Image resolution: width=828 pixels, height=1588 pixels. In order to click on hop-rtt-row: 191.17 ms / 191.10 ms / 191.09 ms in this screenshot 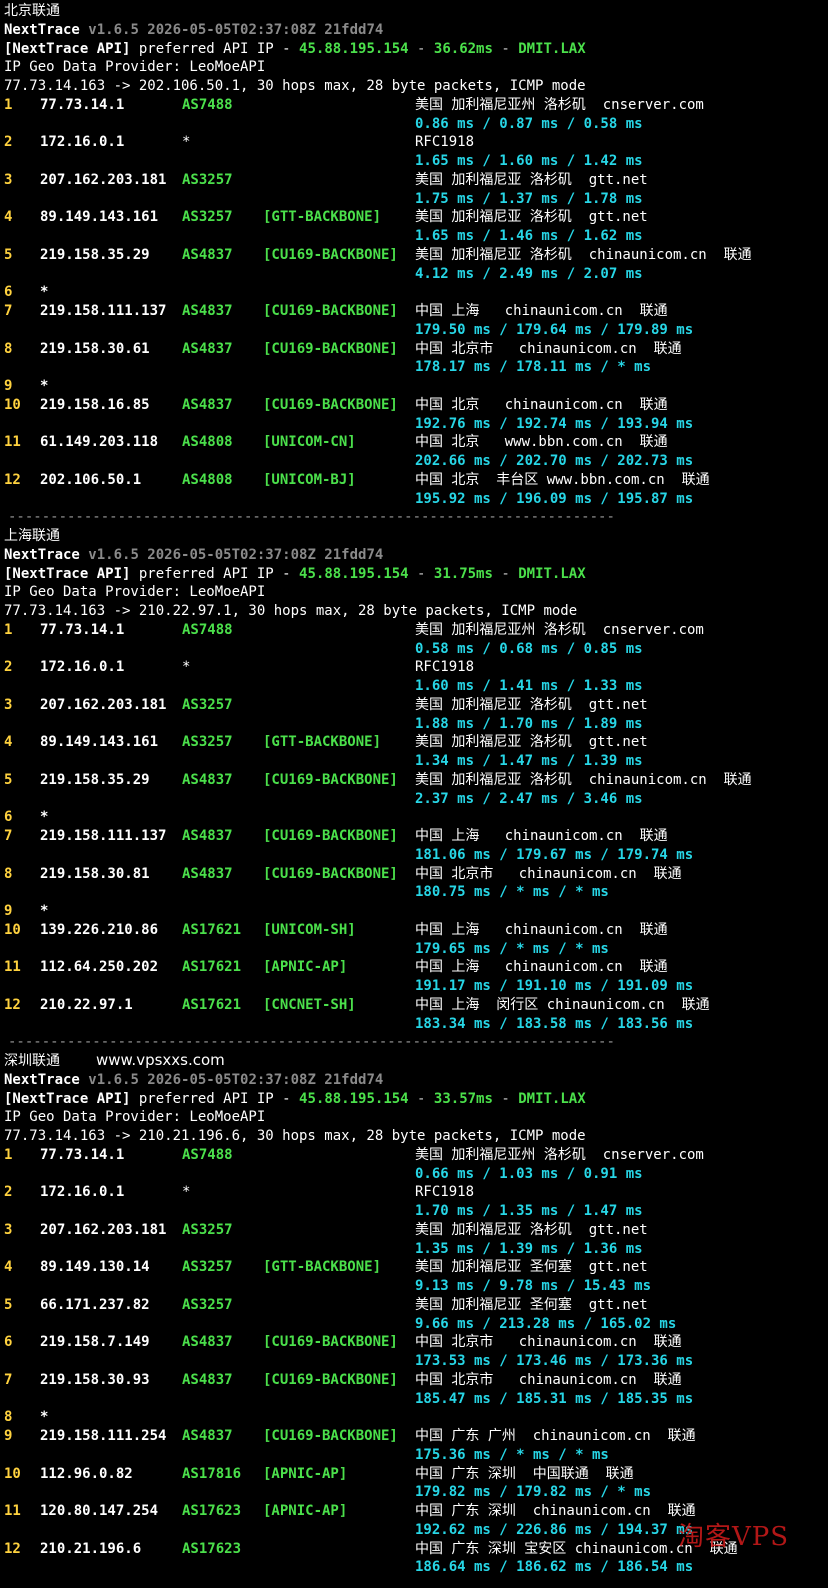, I will do `click(410, 986)`.